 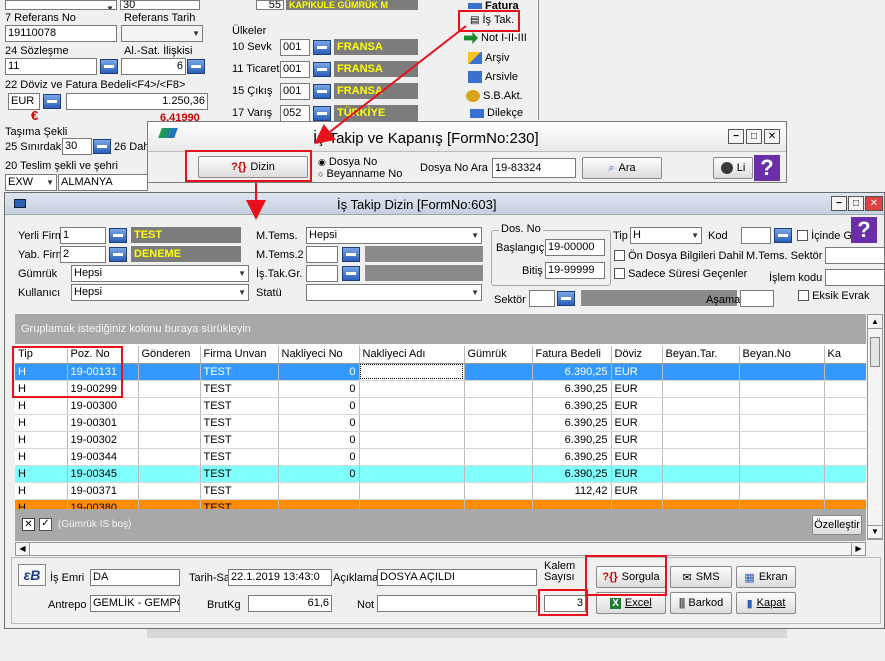 I want to click on excel-button: X Excel, so click(x=631, y=603).